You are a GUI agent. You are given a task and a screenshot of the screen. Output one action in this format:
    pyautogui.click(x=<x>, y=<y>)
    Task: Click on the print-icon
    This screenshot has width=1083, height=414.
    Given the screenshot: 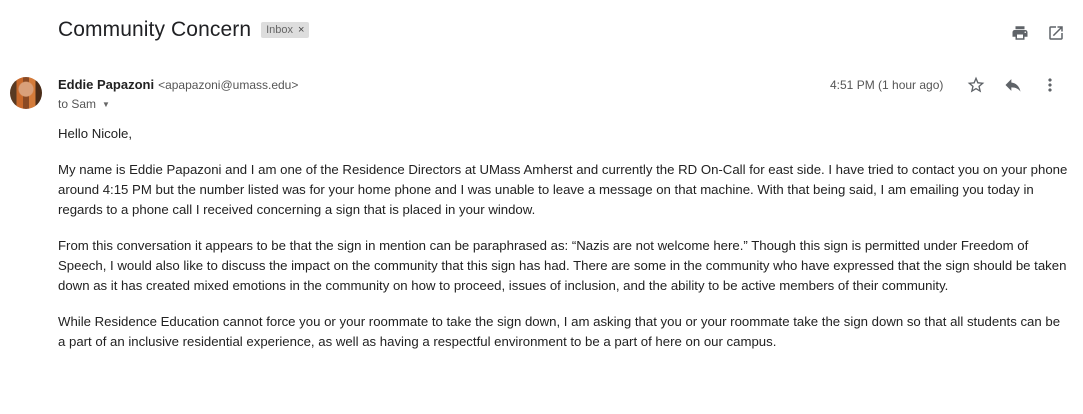 What is the action you would take?
    pyautogui.click(x=1020, y=33)
    